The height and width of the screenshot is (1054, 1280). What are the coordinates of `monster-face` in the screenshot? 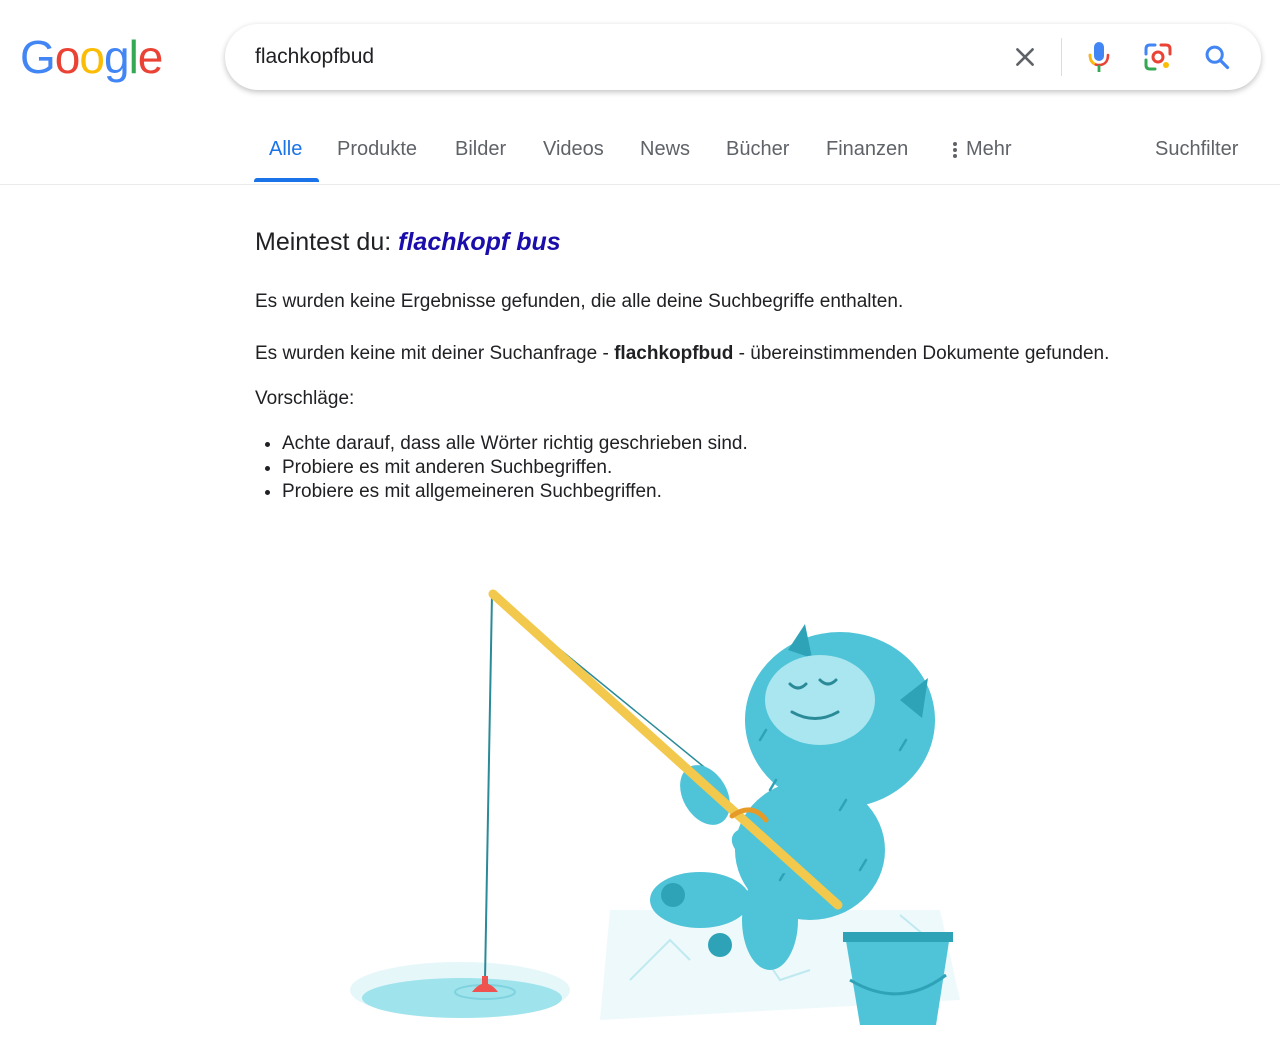 It's located at (820, 700).